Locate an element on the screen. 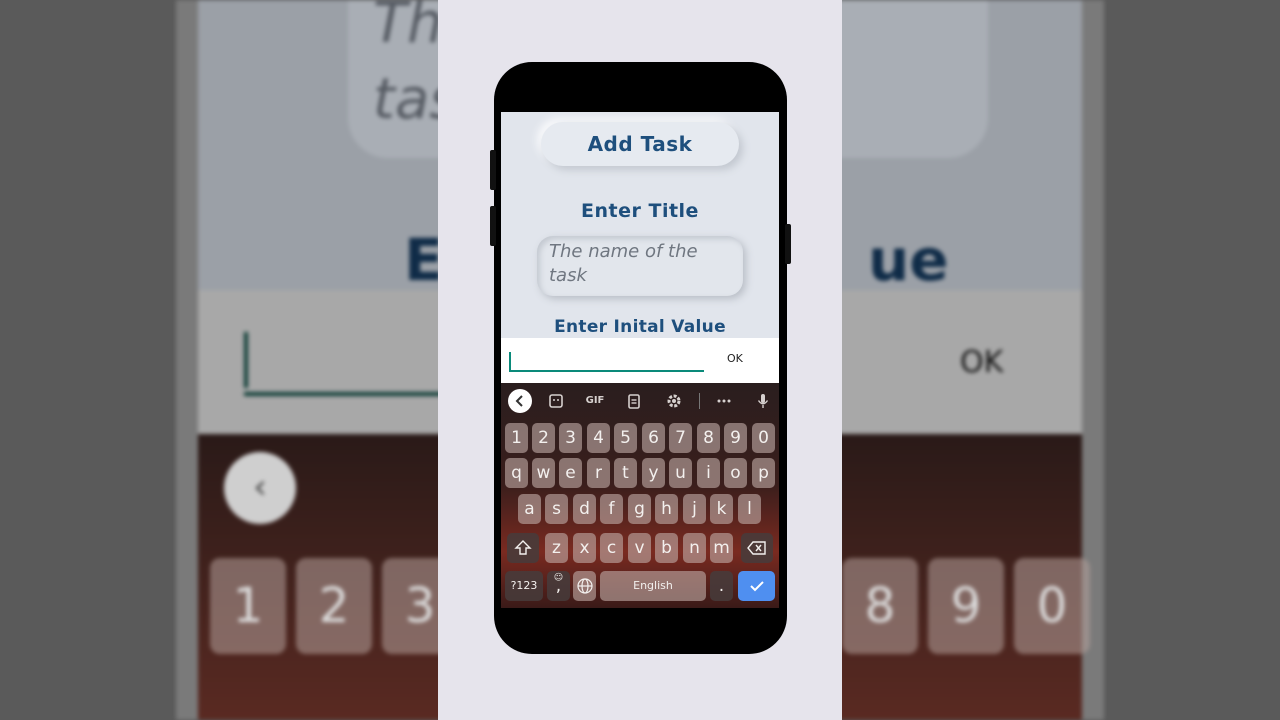  key: z is located at coordinates (556, 548).